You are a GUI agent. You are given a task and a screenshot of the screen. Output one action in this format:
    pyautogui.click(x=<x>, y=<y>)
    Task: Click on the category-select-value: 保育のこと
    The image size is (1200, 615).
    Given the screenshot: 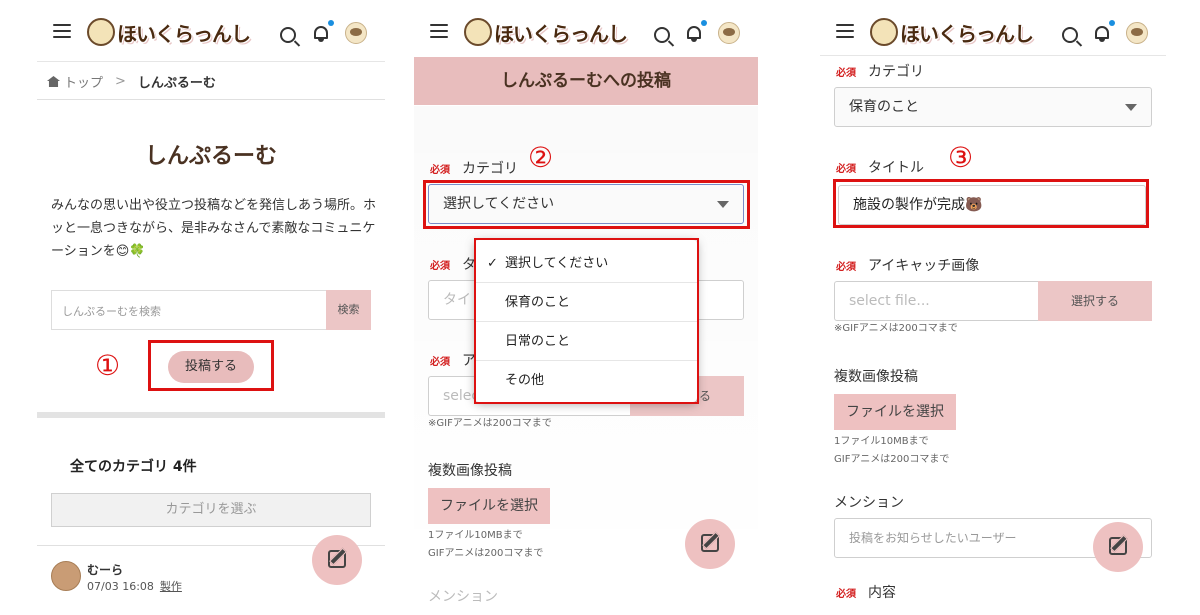 What is the action you would take?
    pyautogui.click(x=884, y=107)
    